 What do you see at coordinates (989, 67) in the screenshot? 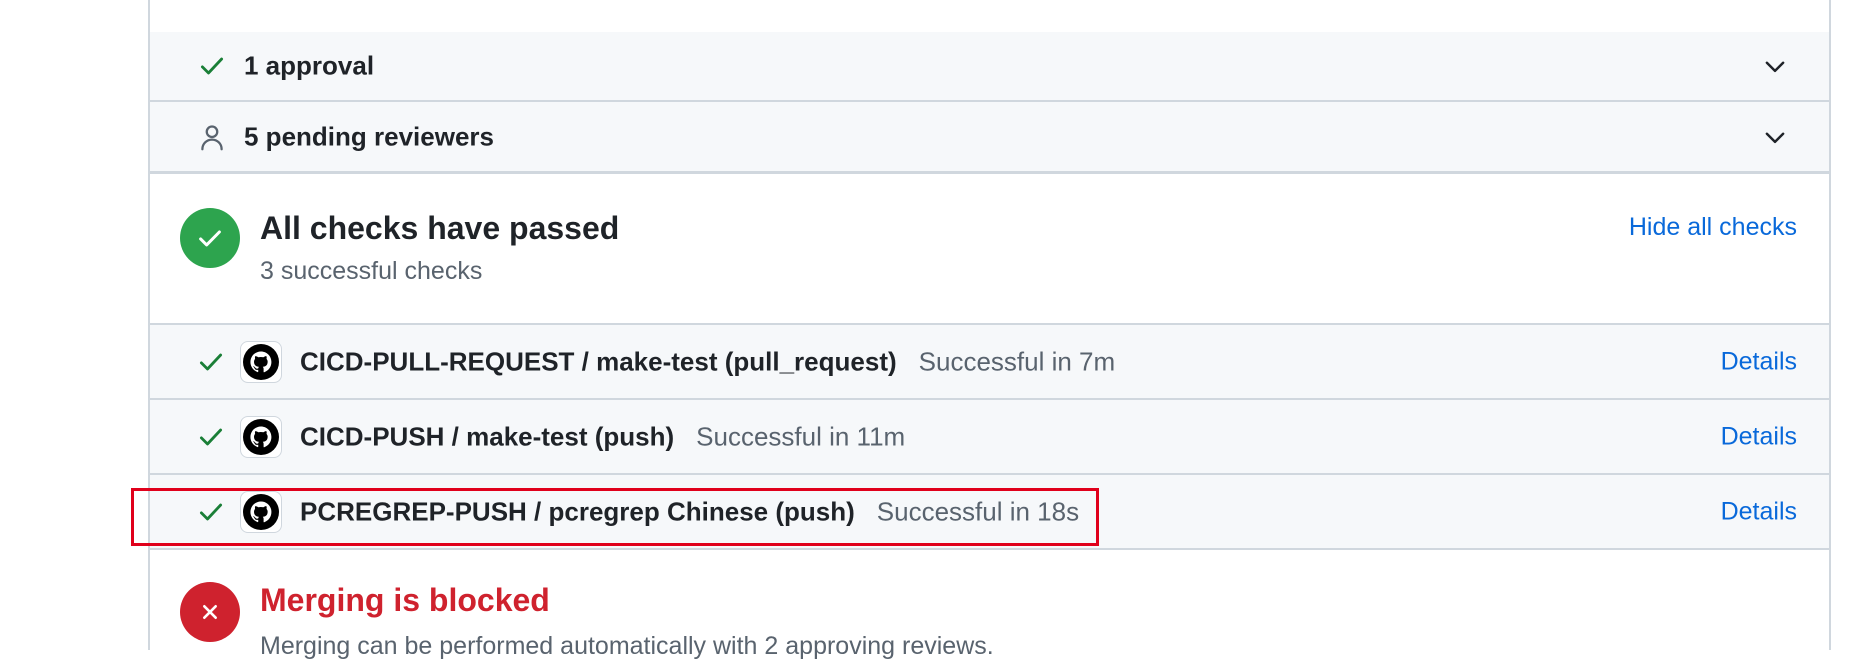
I see `approval-row: 1 approval` at bounding box center [989, 67].